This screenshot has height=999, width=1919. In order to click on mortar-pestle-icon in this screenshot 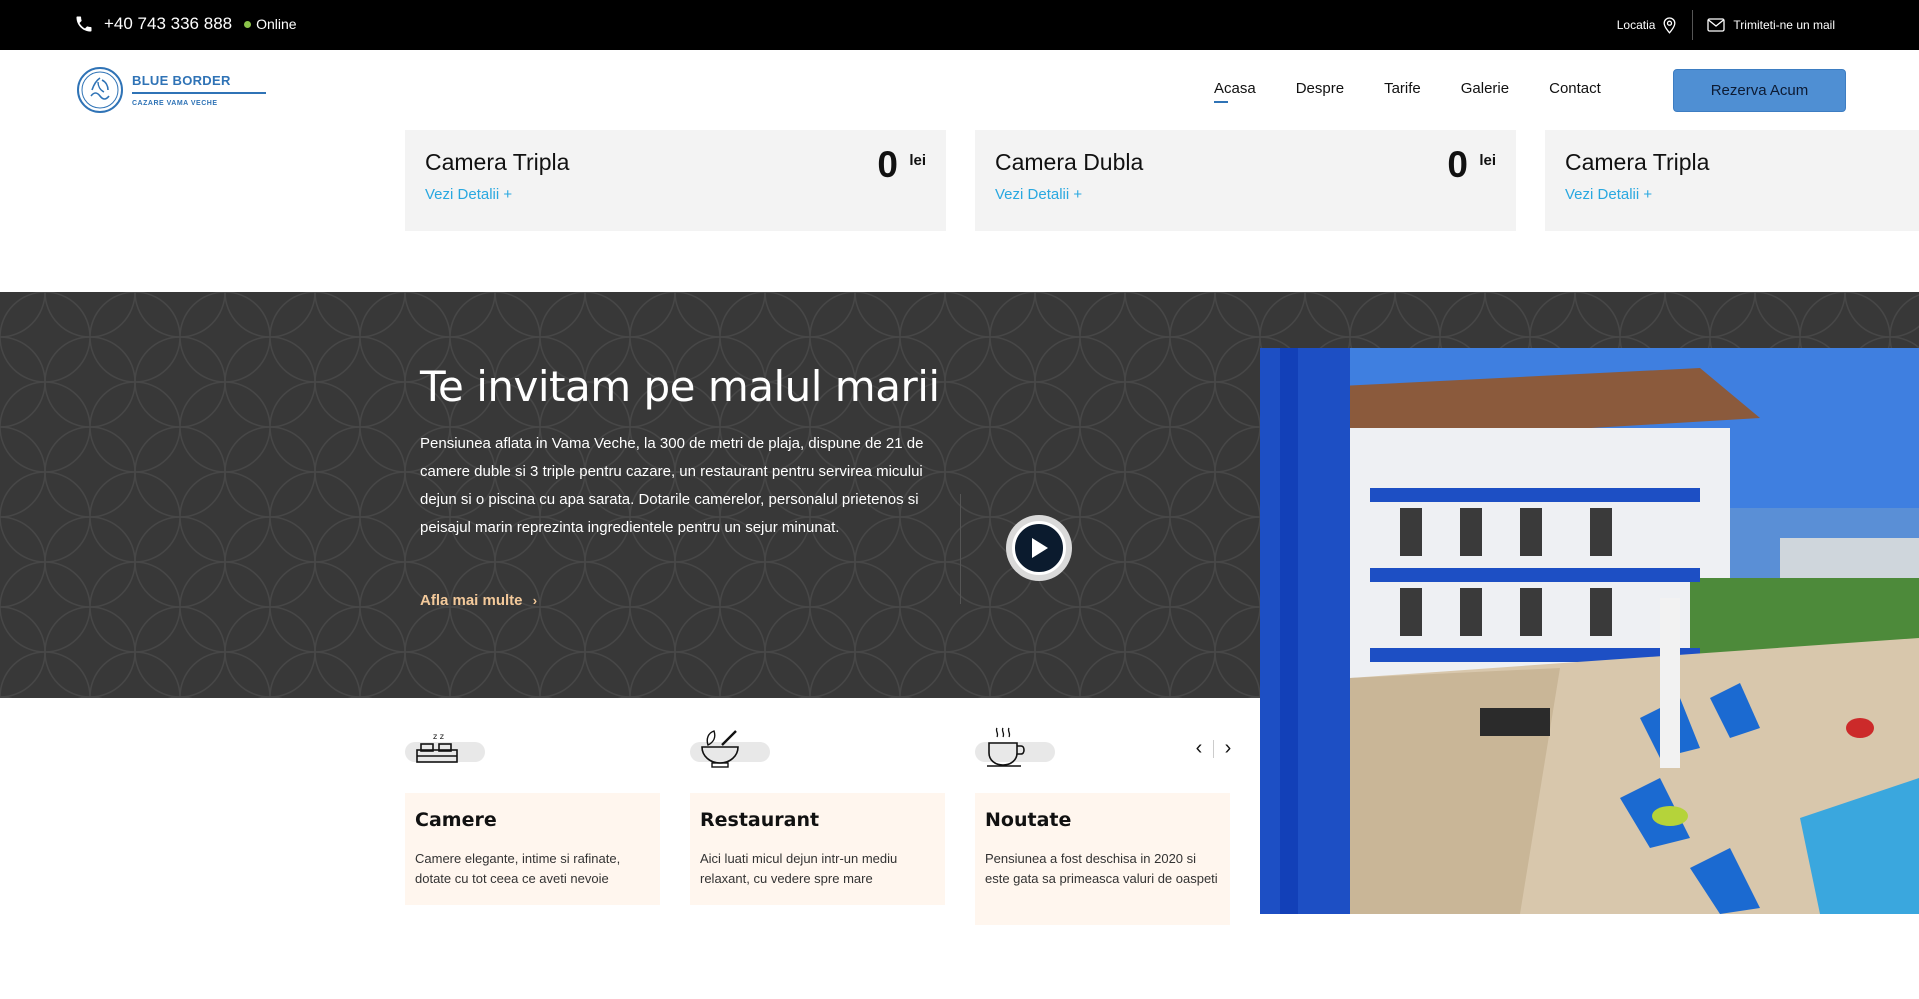, I will do `click(720, 749)`.